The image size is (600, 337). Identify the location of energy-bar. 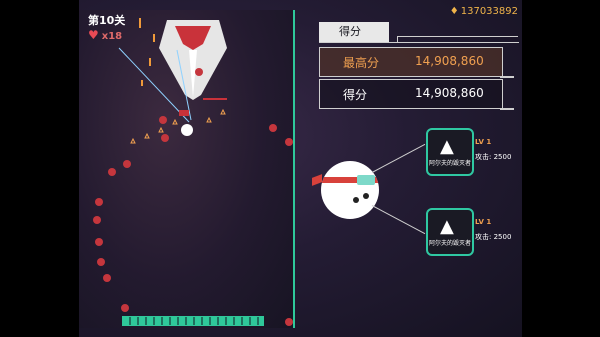
(193, 321).